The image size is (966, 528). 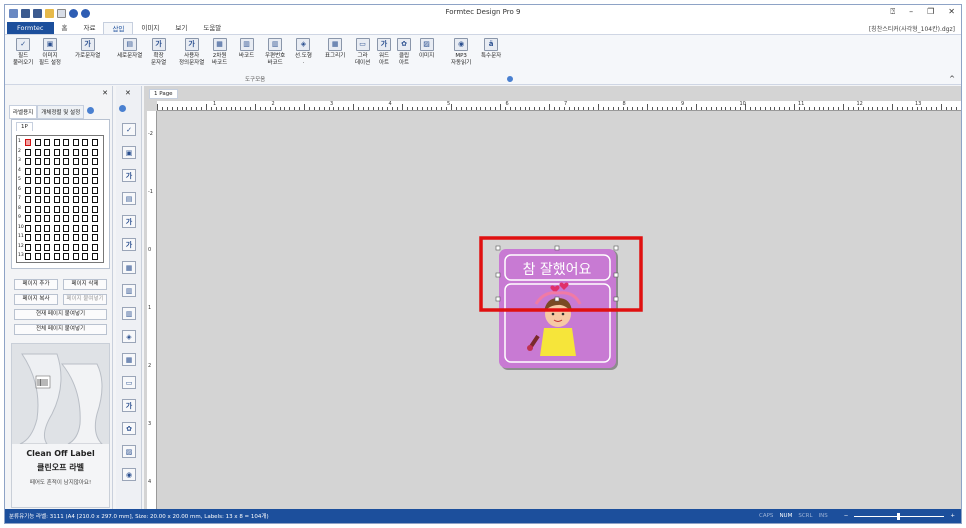 What do you see at coordinates (129, 152) in the screenshot?
I see `tool-image-field-icon: ▣` at bounding box center [129, 152].